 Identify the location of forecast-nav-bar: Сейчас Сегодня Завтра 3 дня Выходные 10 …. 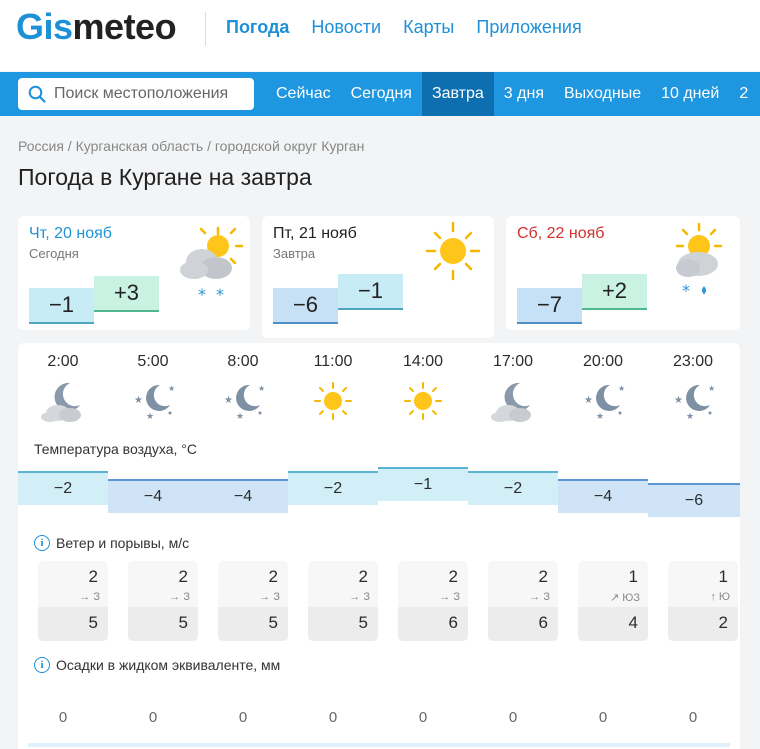
(380, 94).